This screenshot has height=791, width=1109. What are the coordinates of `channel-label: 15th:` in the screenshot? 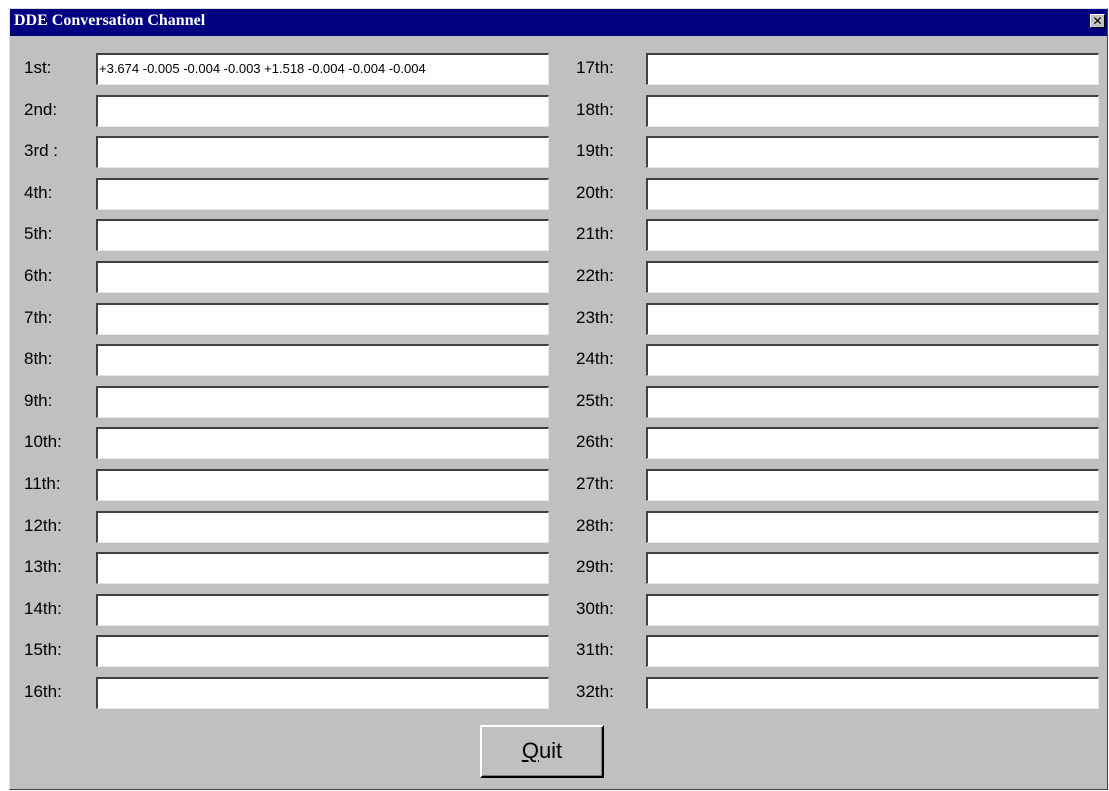 It's located at (43, 649).